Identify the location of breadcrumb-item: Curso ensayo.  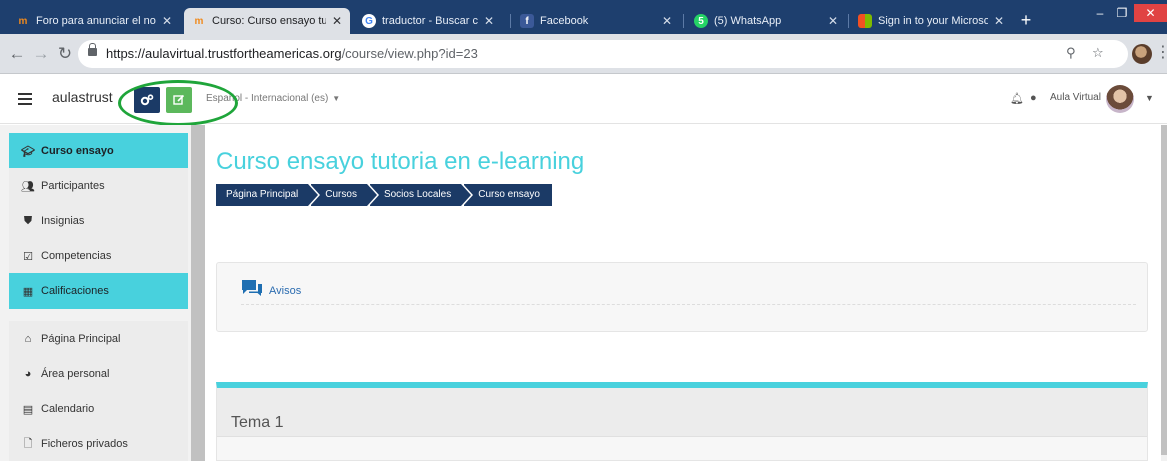
(508, 195).